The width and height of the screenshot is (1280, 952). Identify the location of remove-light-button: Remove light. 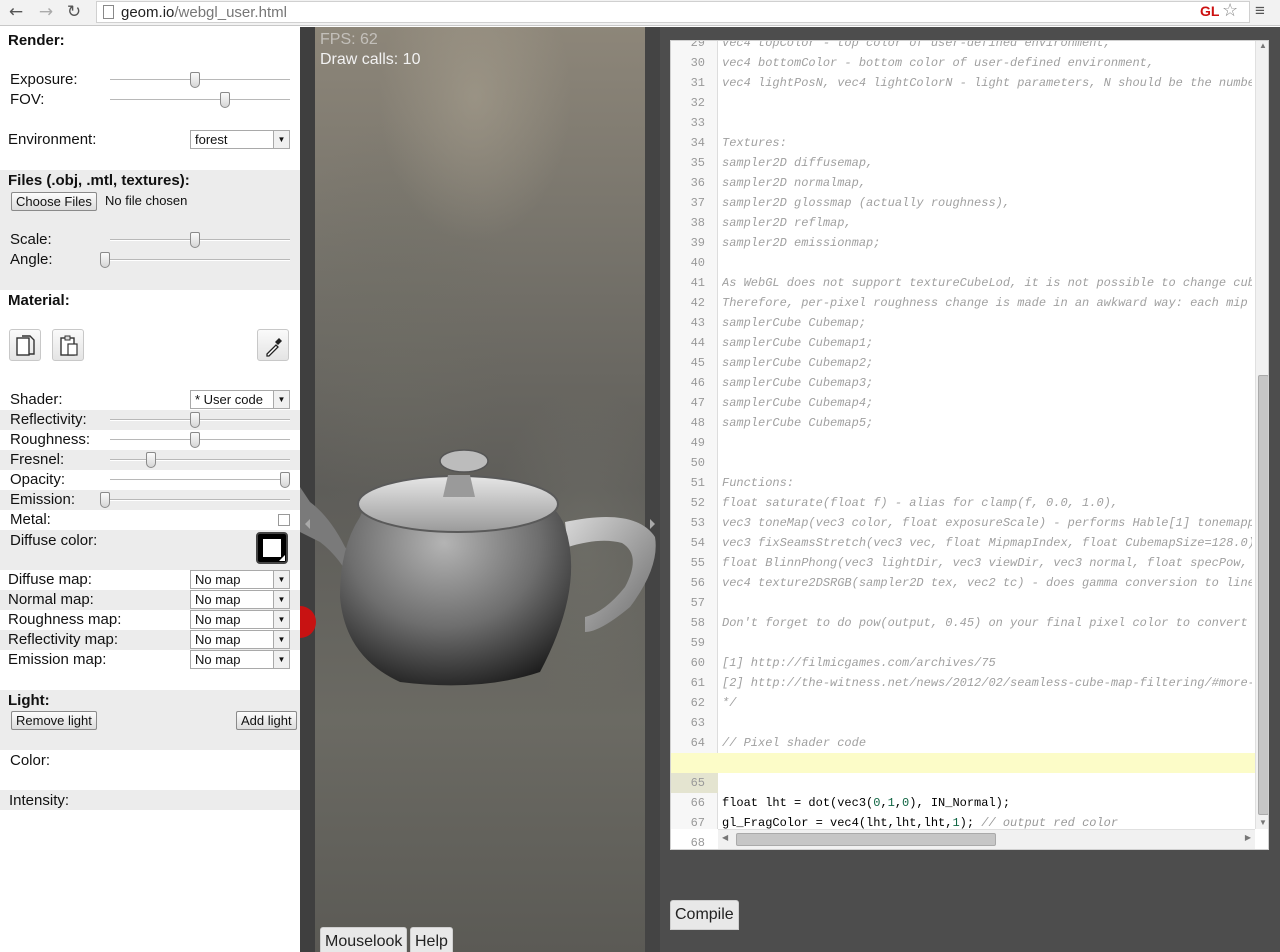
(54, 720).